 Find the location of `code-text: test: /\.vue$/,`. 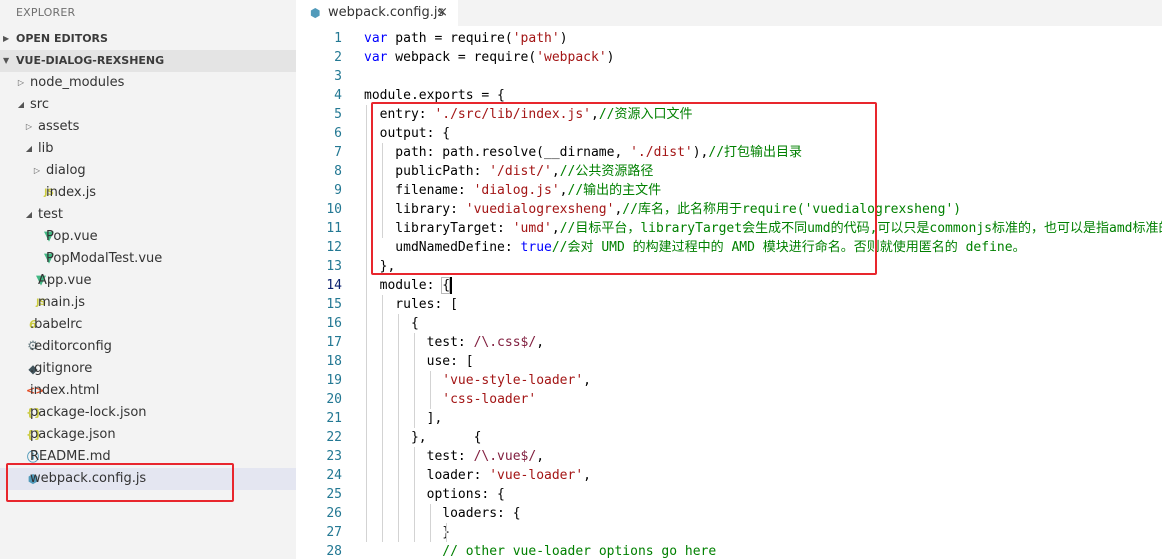

code-text: test: /\.vue$/, is located at coordinates (454, 456).